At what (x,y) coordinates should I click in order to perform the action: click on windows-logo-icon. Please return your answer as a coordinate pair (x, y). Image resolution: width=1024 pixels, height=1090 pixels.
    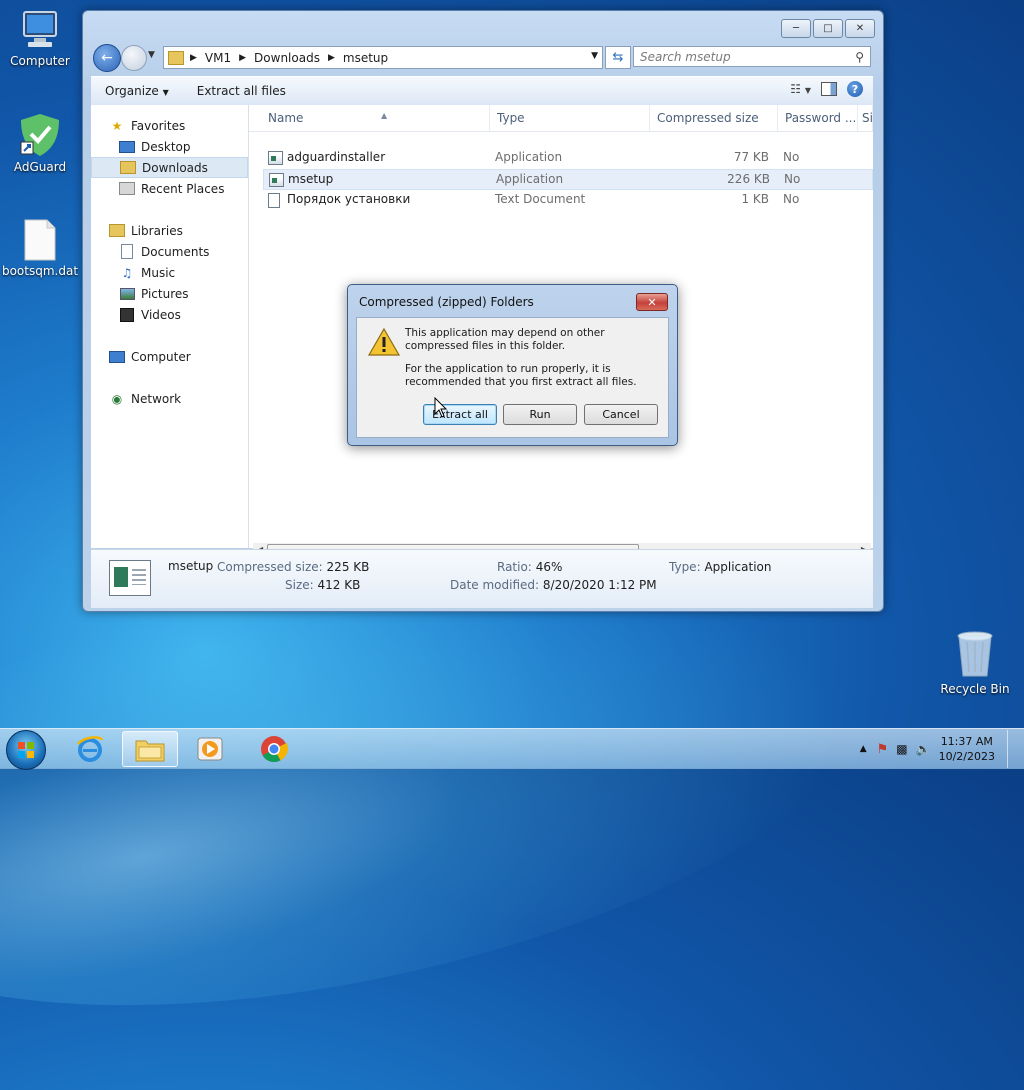
    Looking at the image, I should click on (26, 750).